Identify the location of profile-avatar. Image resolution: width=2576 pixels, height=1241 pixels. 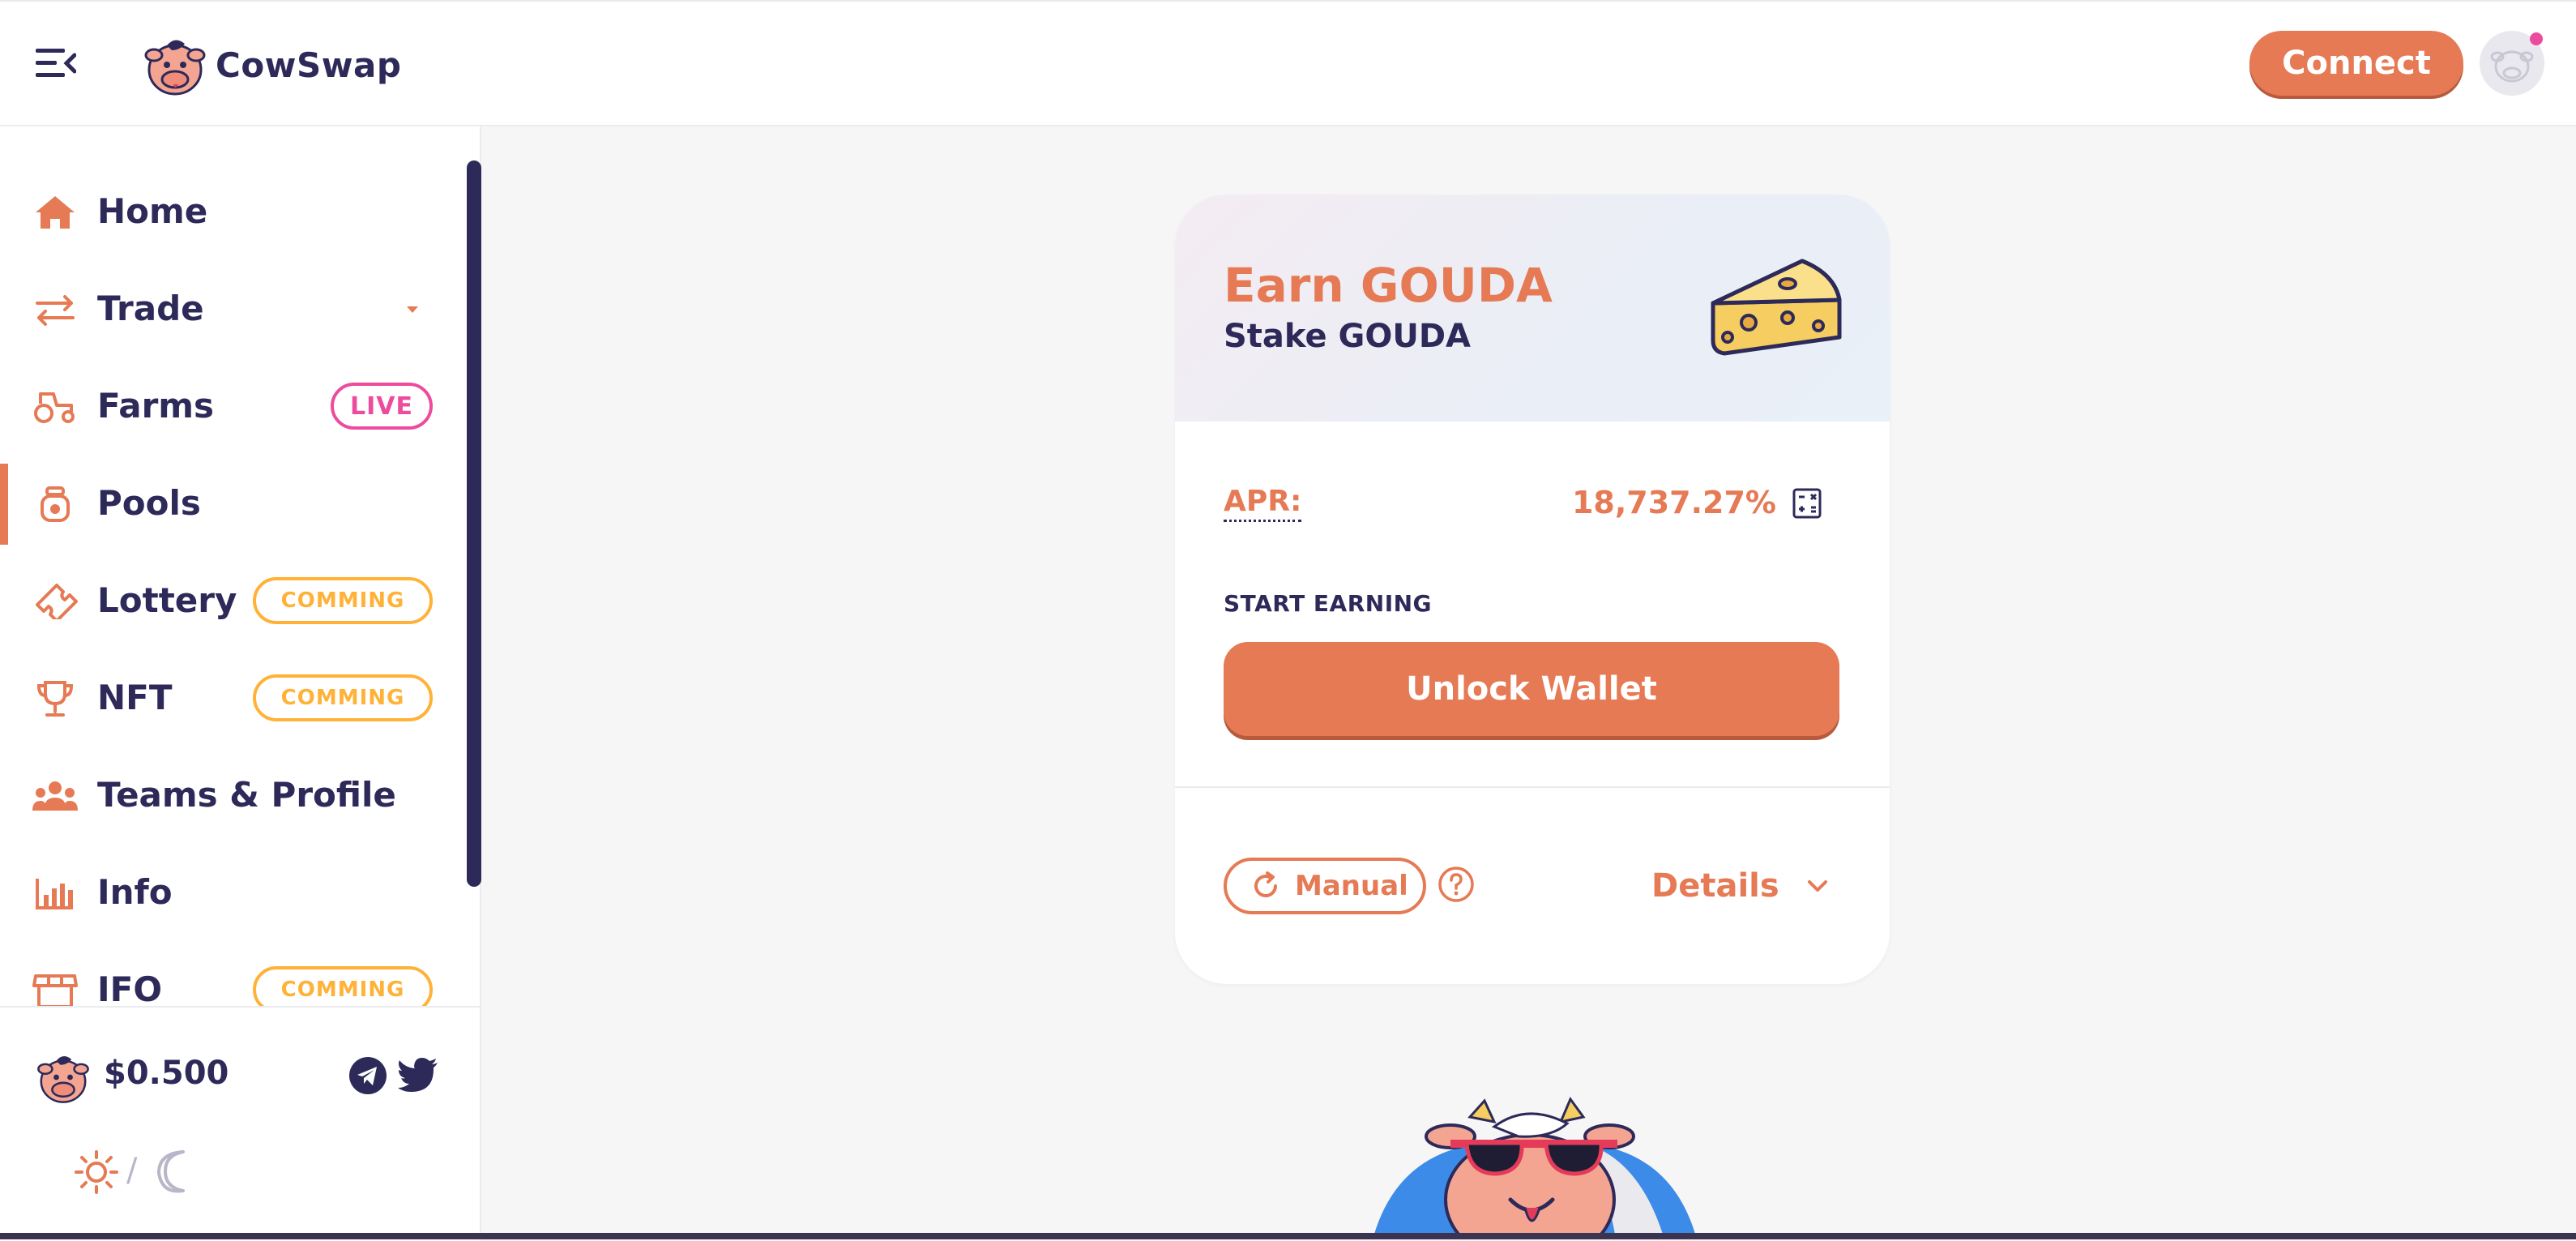
(2512, 64).